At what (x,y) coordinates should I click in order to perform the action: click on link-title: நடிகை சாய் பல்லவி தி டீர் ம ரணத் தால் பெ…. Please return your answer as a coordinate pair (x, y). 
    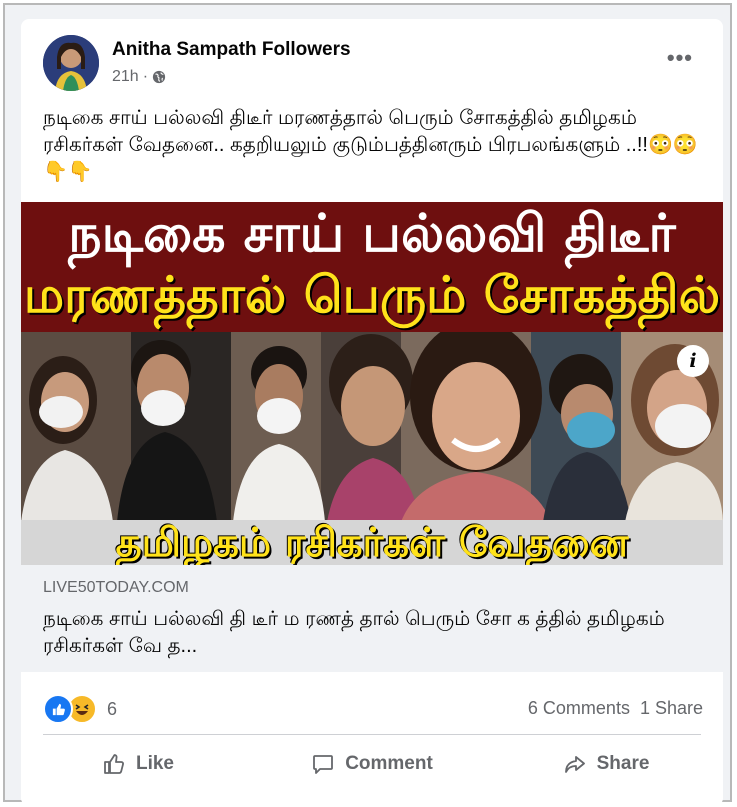
    Looking at the image, I should click on (373, 633).